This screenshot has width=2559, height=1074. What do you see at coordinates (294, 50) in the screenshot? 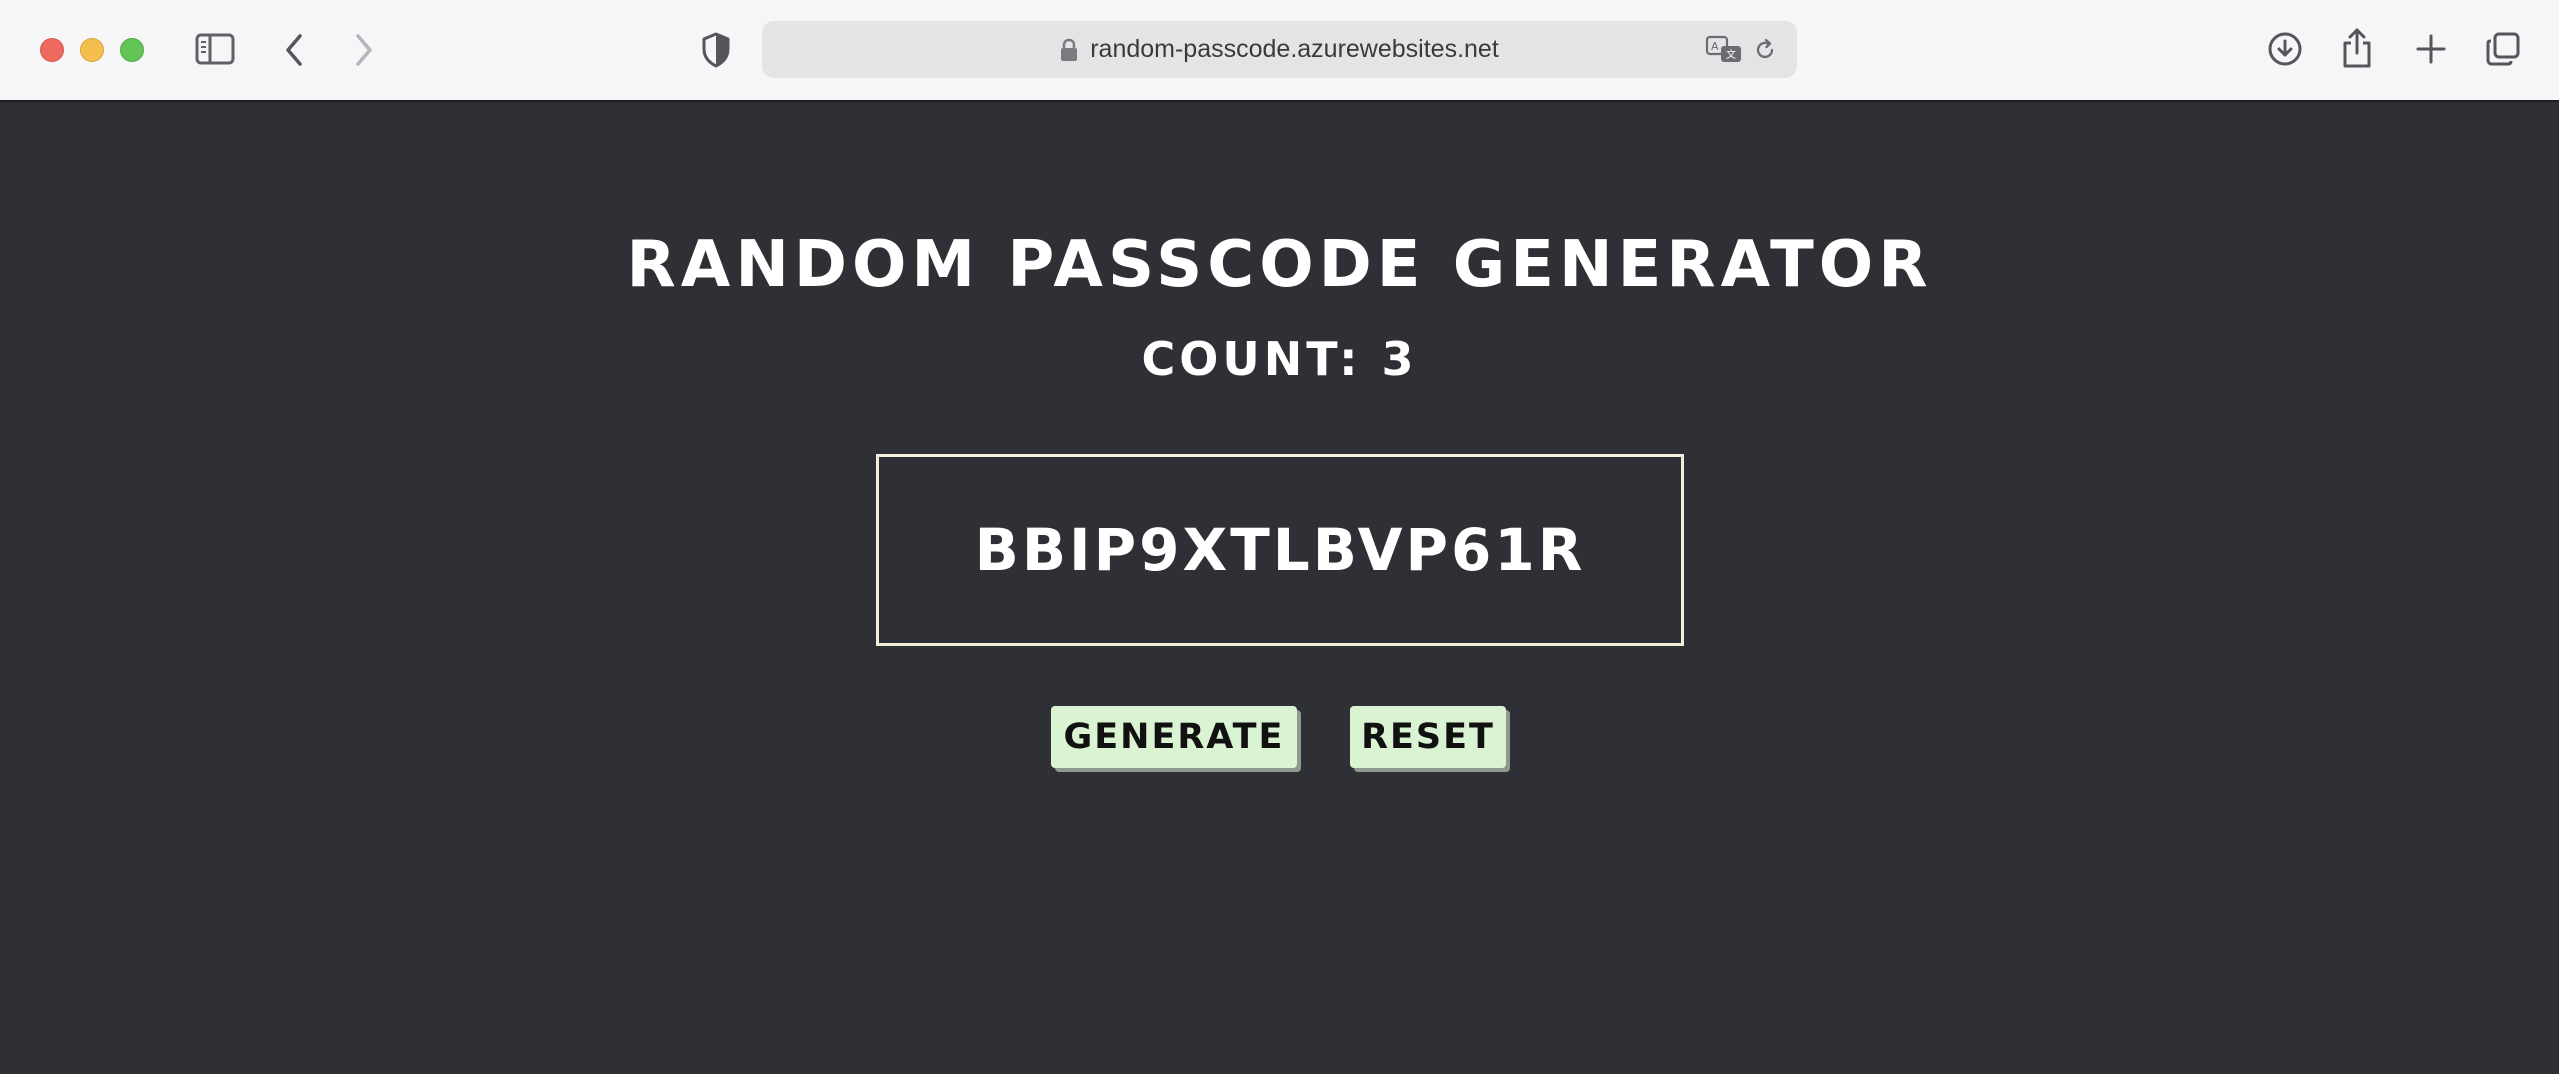
I see `chevron-left-icon` at bounding box center [294, 50].